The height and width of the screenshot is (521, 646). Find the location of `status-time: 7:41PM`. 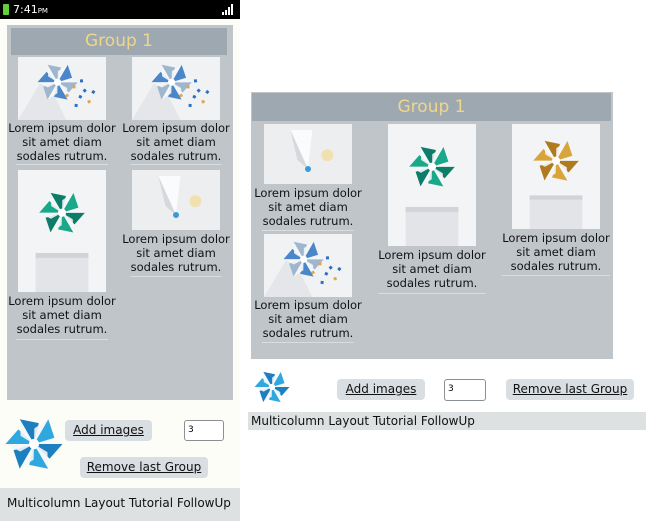

status-time: 7:41PM is located at coordinates (30, 9).